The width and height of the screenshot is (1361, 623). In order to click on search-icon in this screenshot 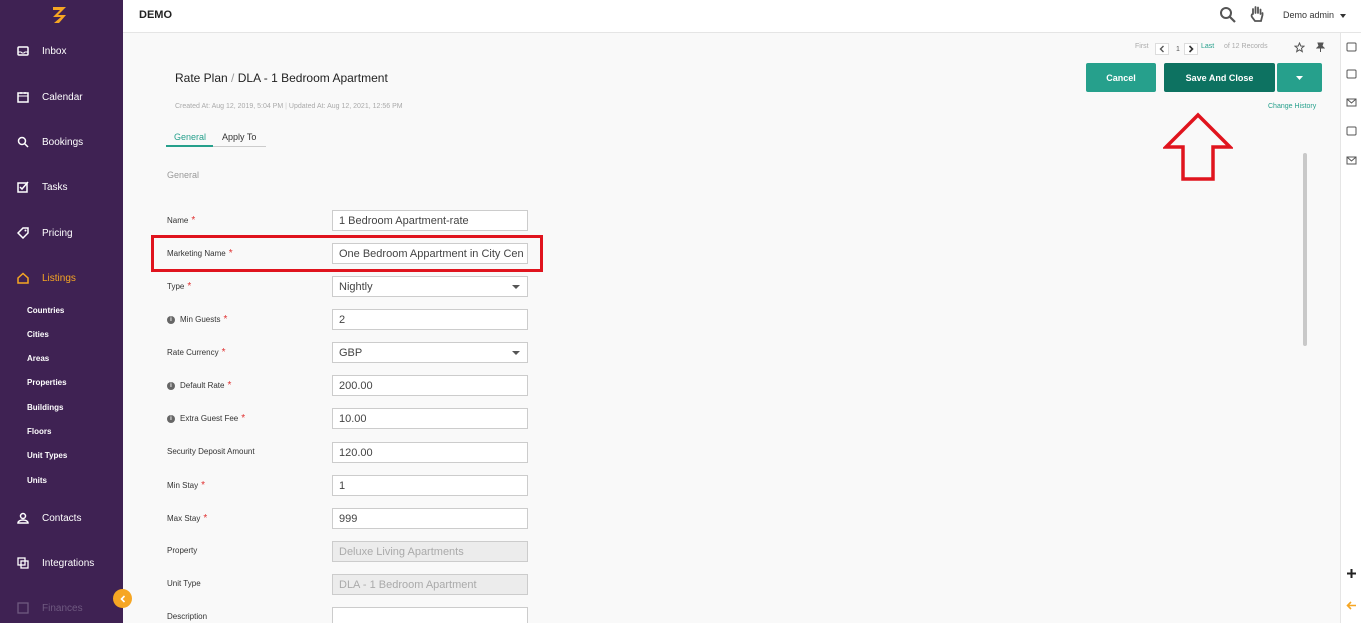, I will do `click(1228, 15)`.